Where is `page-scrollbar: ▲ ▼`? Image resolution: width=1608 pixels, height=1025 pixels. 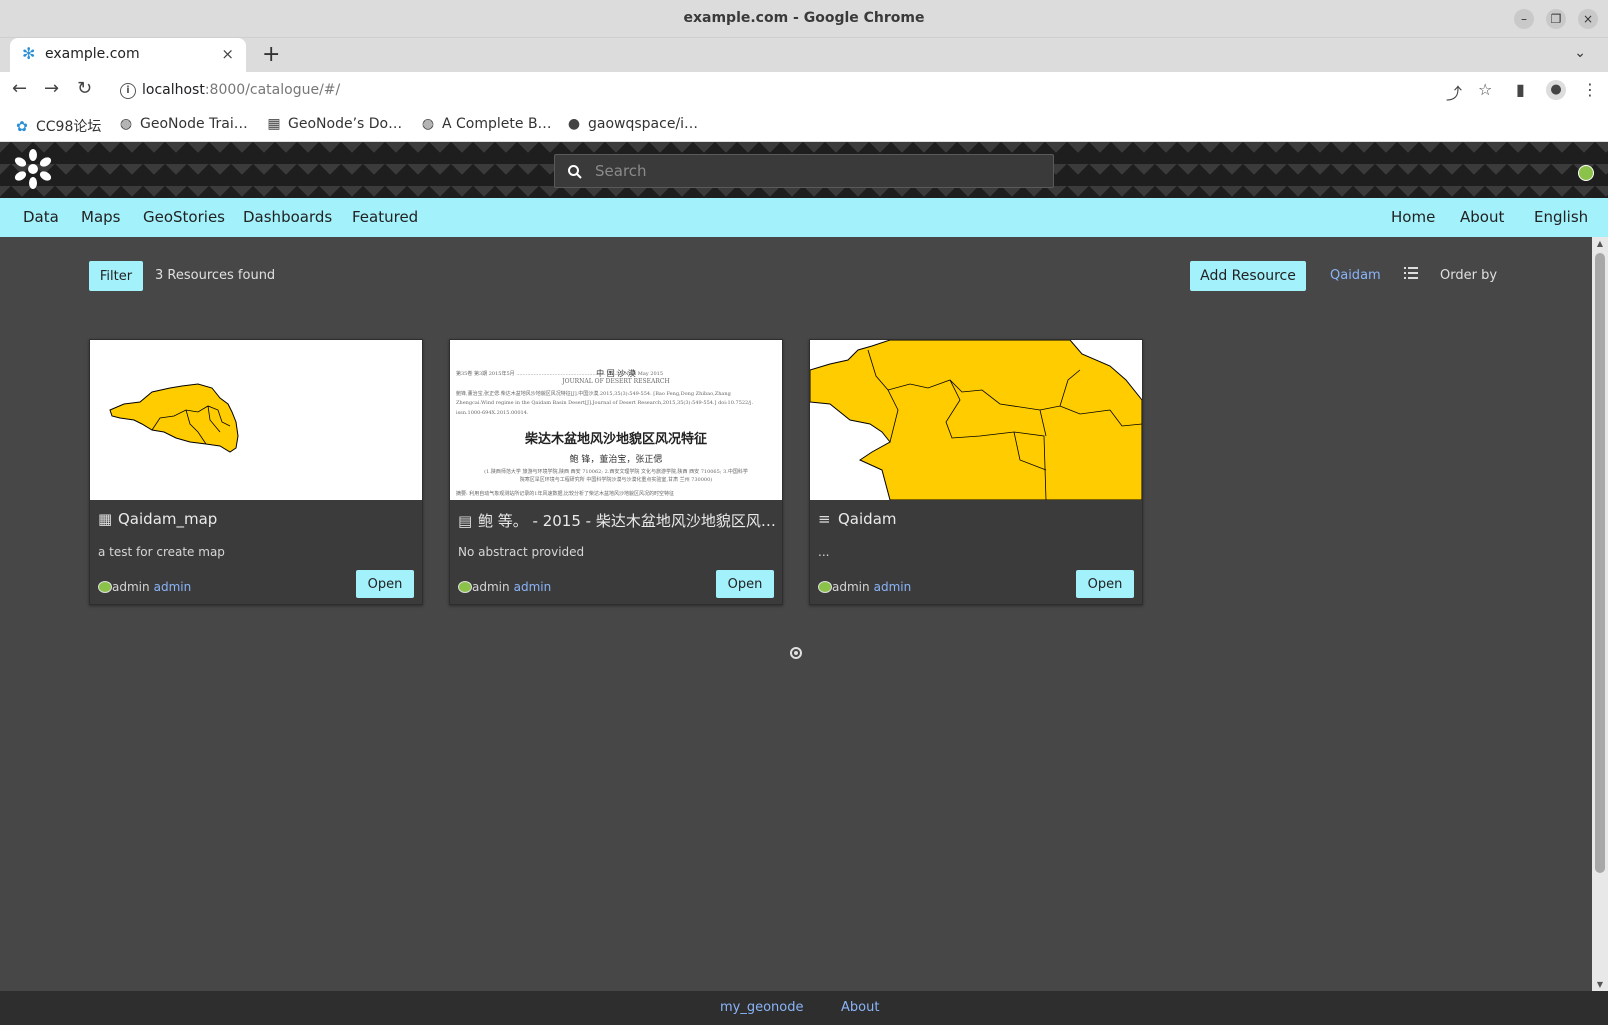
page-scrollbar: ▲ ▼ is located at coordinates (1600, 614).